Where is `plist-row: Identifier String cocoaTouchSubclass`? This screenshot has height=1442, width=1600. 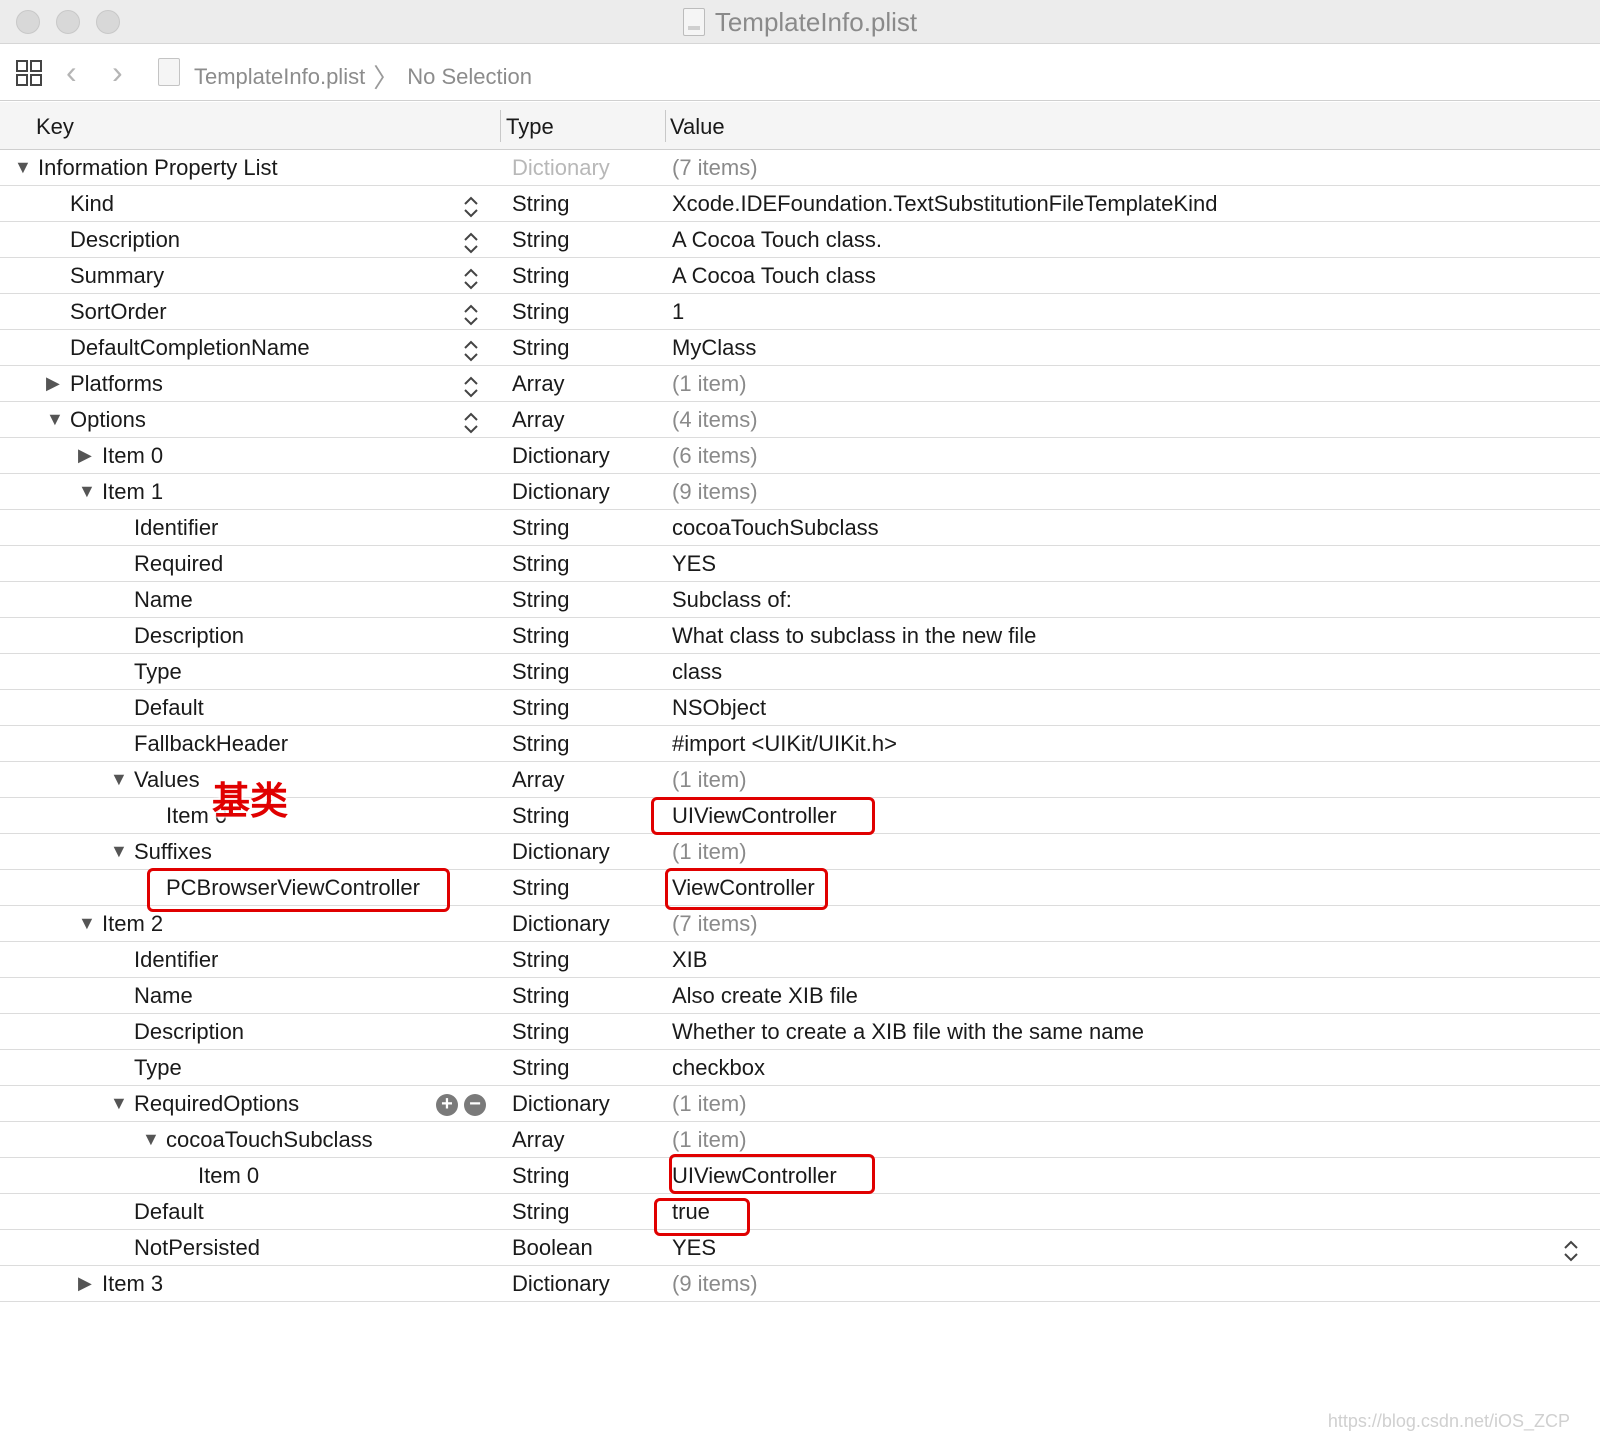 plist-row: Identifier String cocoaTouchSubclass is located at coordinates (800, 528).